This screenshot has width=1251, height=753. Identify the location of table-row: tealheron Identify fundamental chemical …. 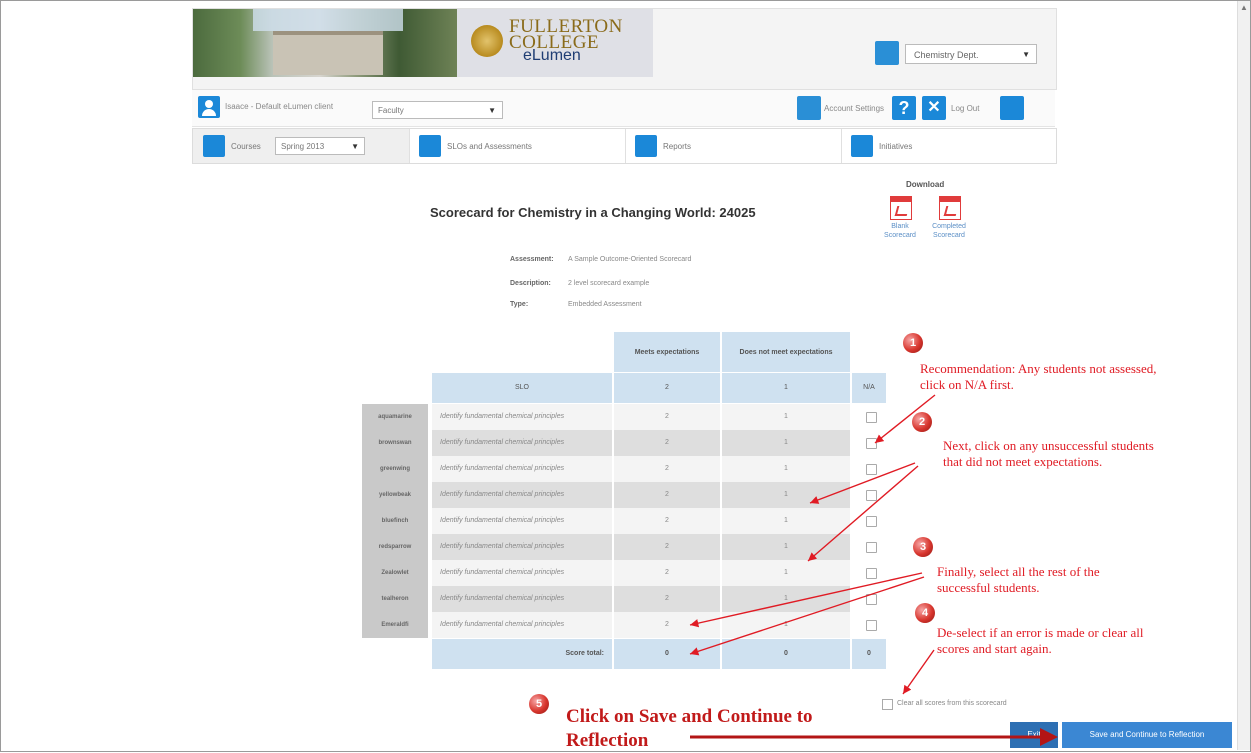
(623, 599).